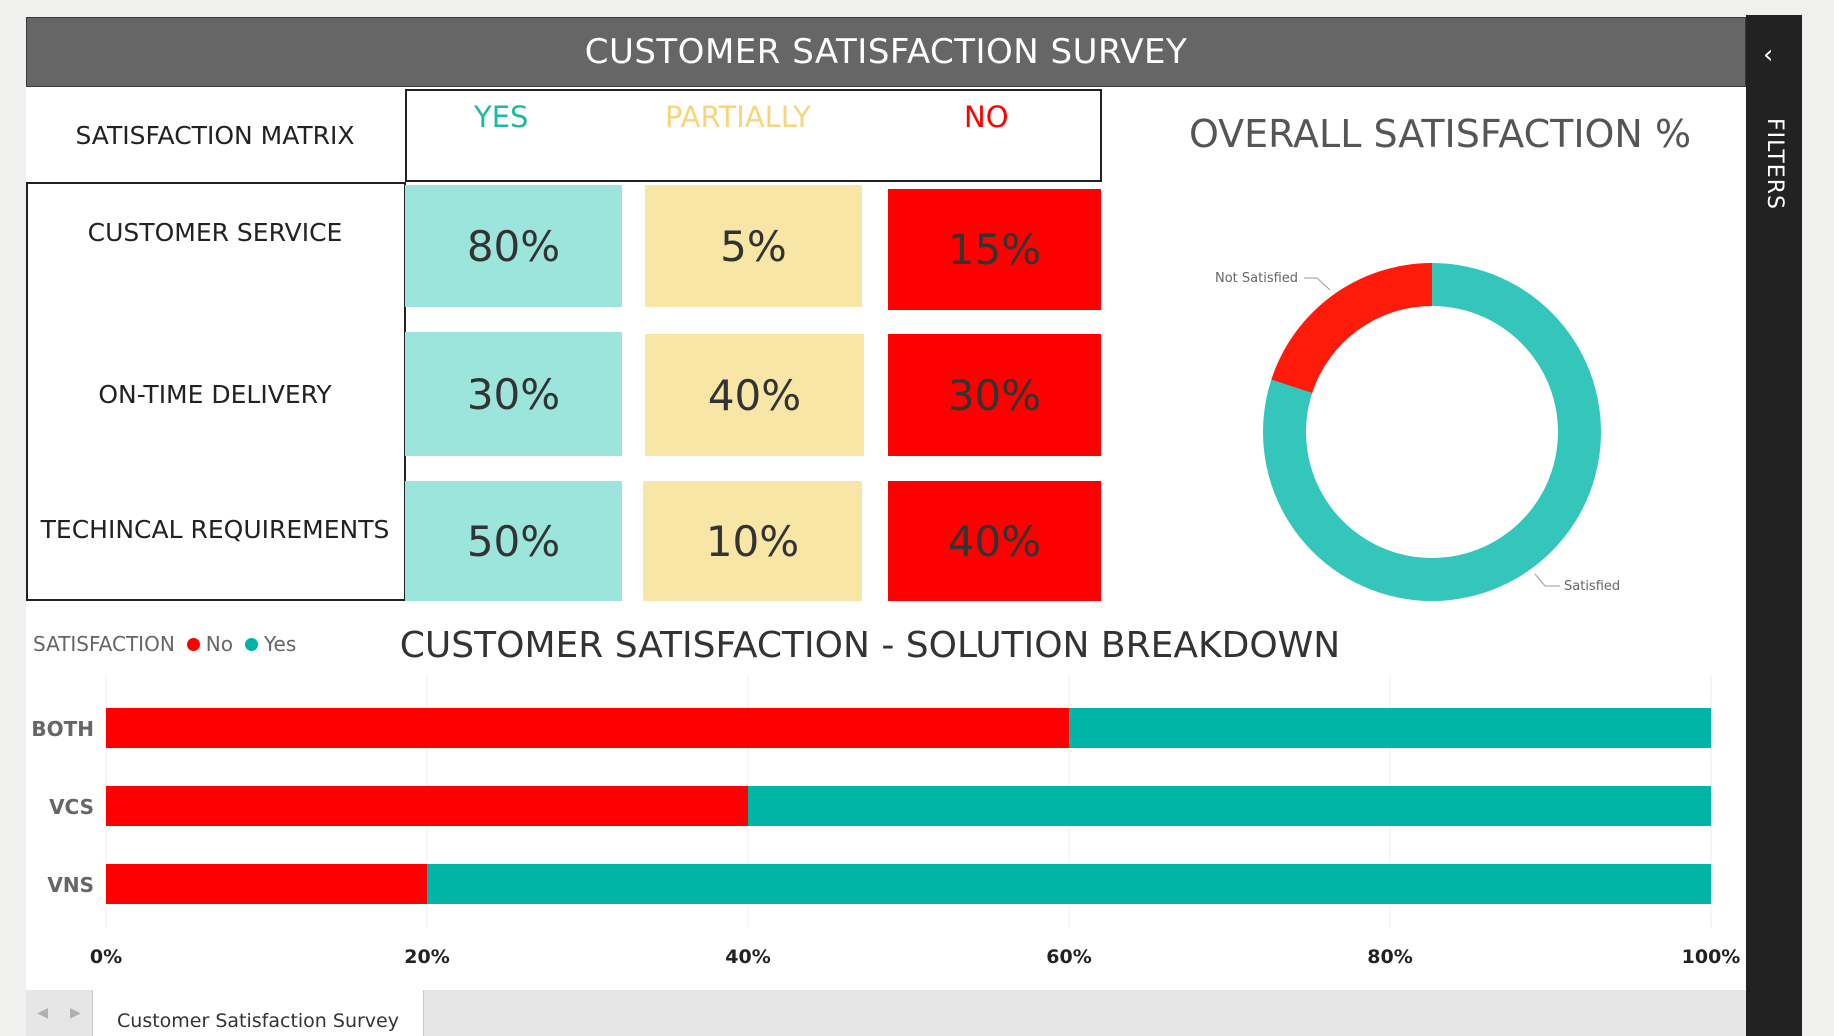 The height and width of the screenshot is (1036, 1834). What do you see at coordinates (427, 957) in the screenshot?
I see `x-tick-label: 20%` at bounding box center [427, 957].